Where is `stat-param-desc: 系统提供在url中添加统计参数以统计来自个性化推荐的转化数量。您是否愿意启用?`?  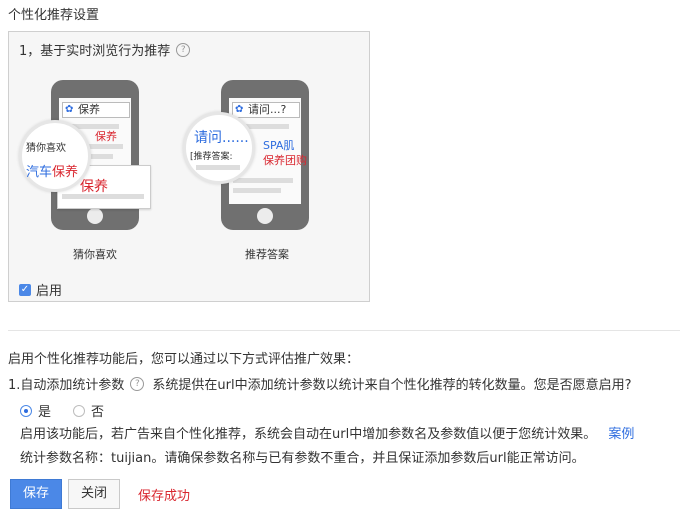
stat-param-desc: 系统提供在url中添加统计参数以统计来自个性化推荐的转化数量。您是否愿意启用? is located at coordinates (392, 385).